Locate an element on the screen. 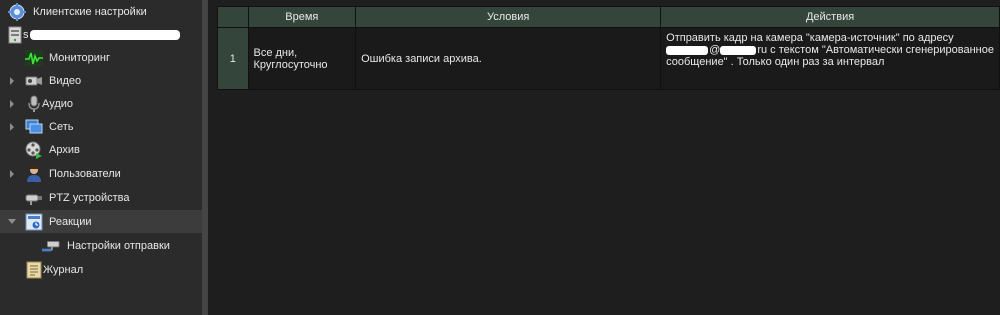 The height and width of the screenshot is (315, 1000). tree-item-client-settings: Клиентские настройки is located at coordinates (101, 11).